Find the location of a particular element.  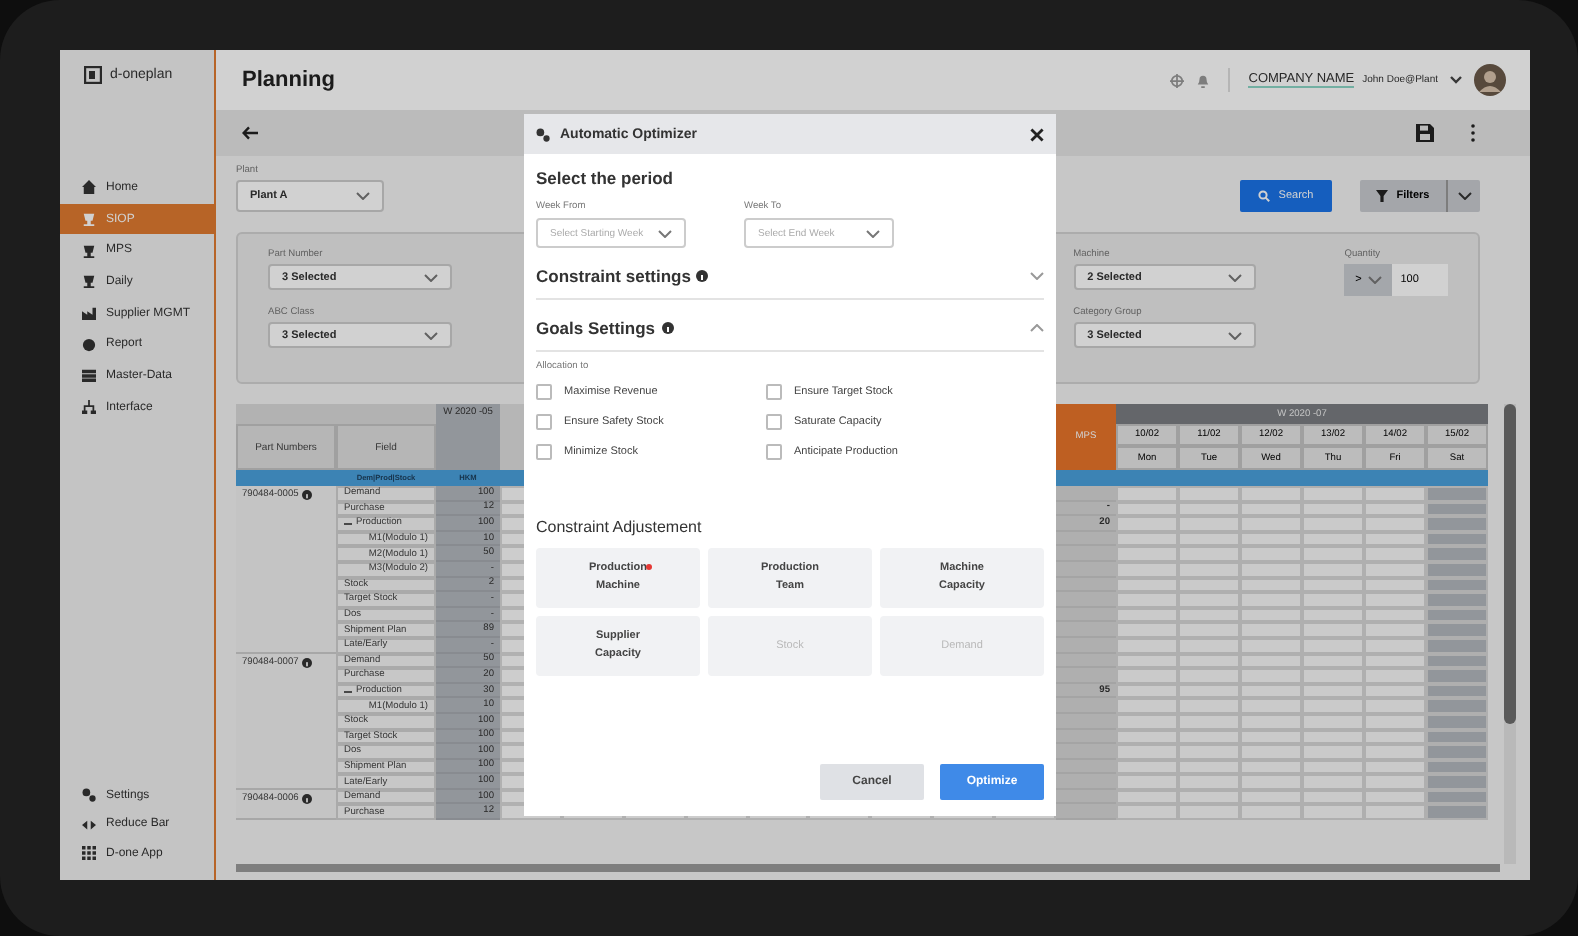

section-title: Constraint Adjustement is located at coordinates (620, 527).